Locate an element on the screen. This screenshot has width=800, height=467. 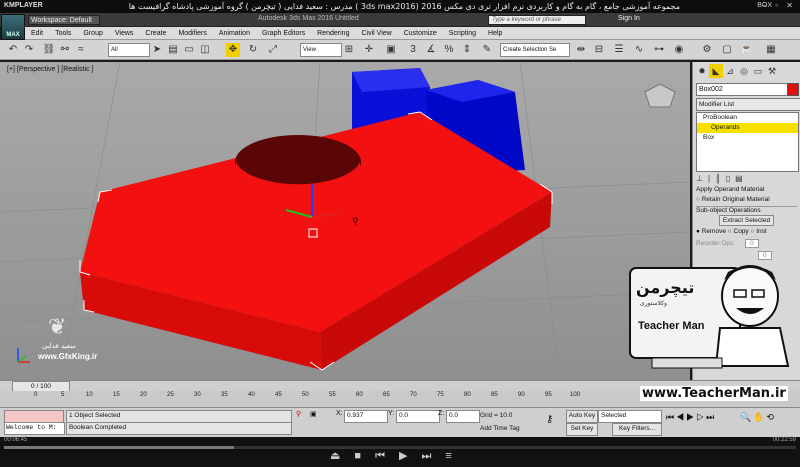
select-move-icon: ✥ is located at coordinates (233, 50).